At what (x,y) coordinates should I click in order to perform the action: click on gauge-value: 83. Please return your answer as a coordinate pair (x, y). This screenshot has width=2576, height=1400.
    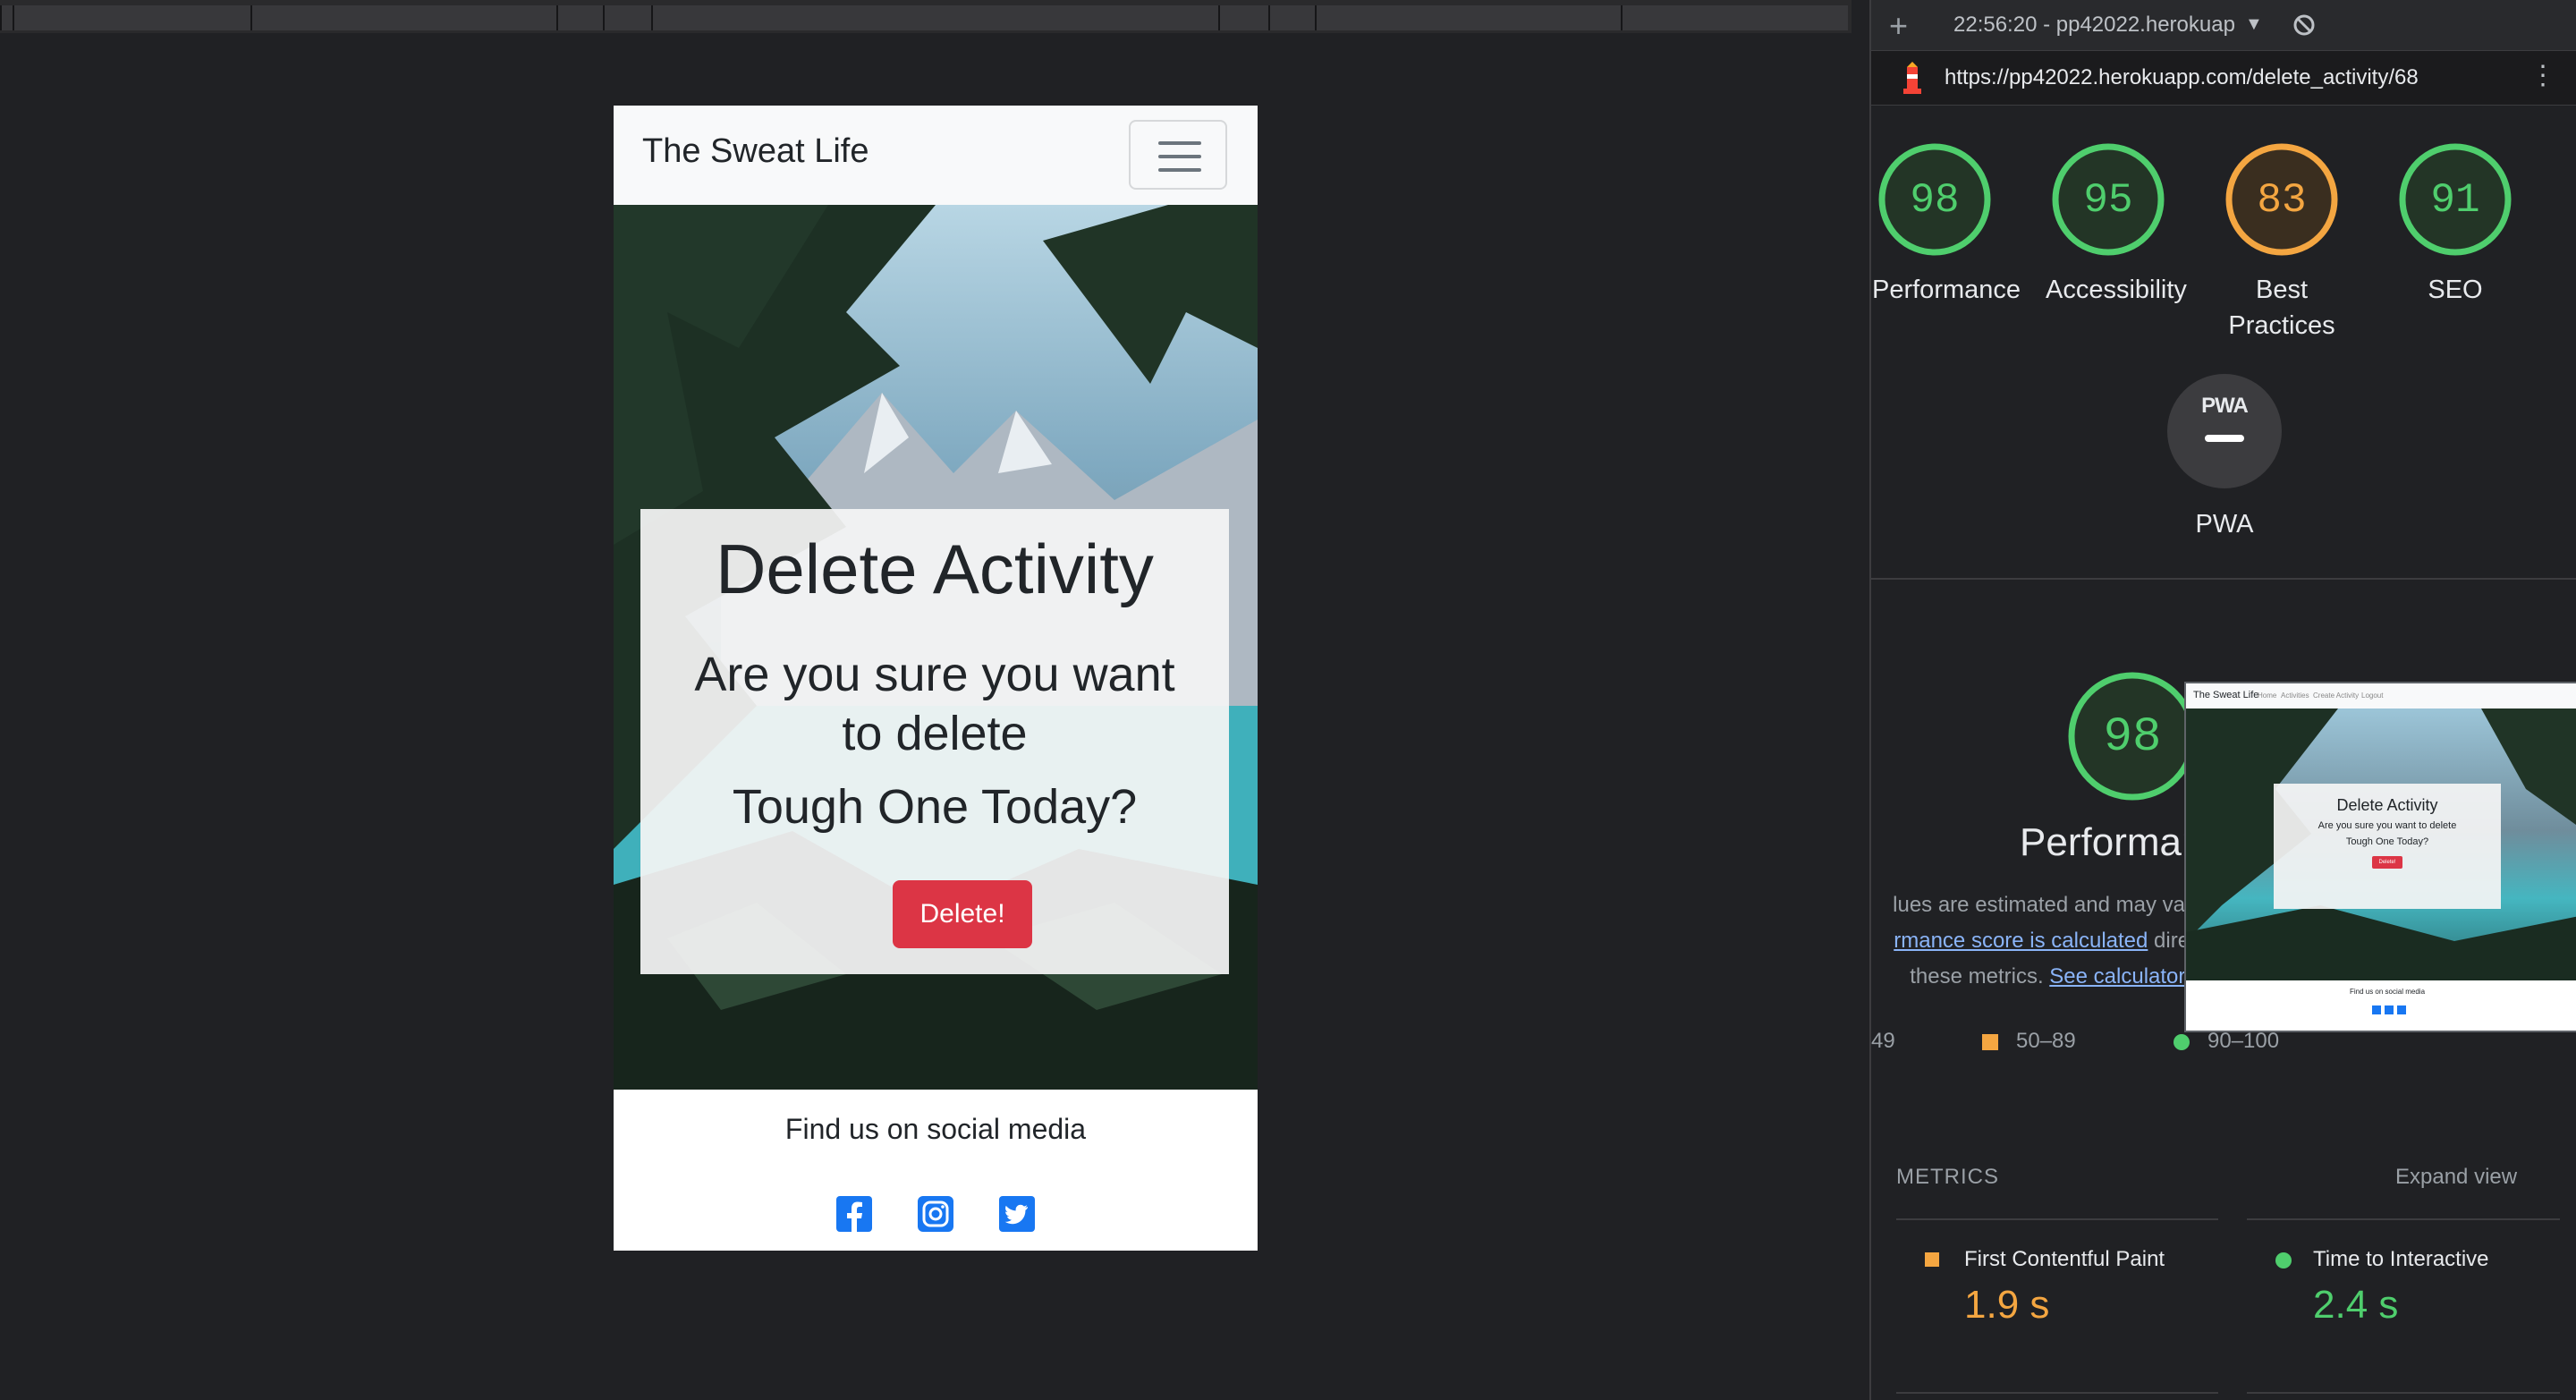
    Looking at the image, I should click on (2281, 200).